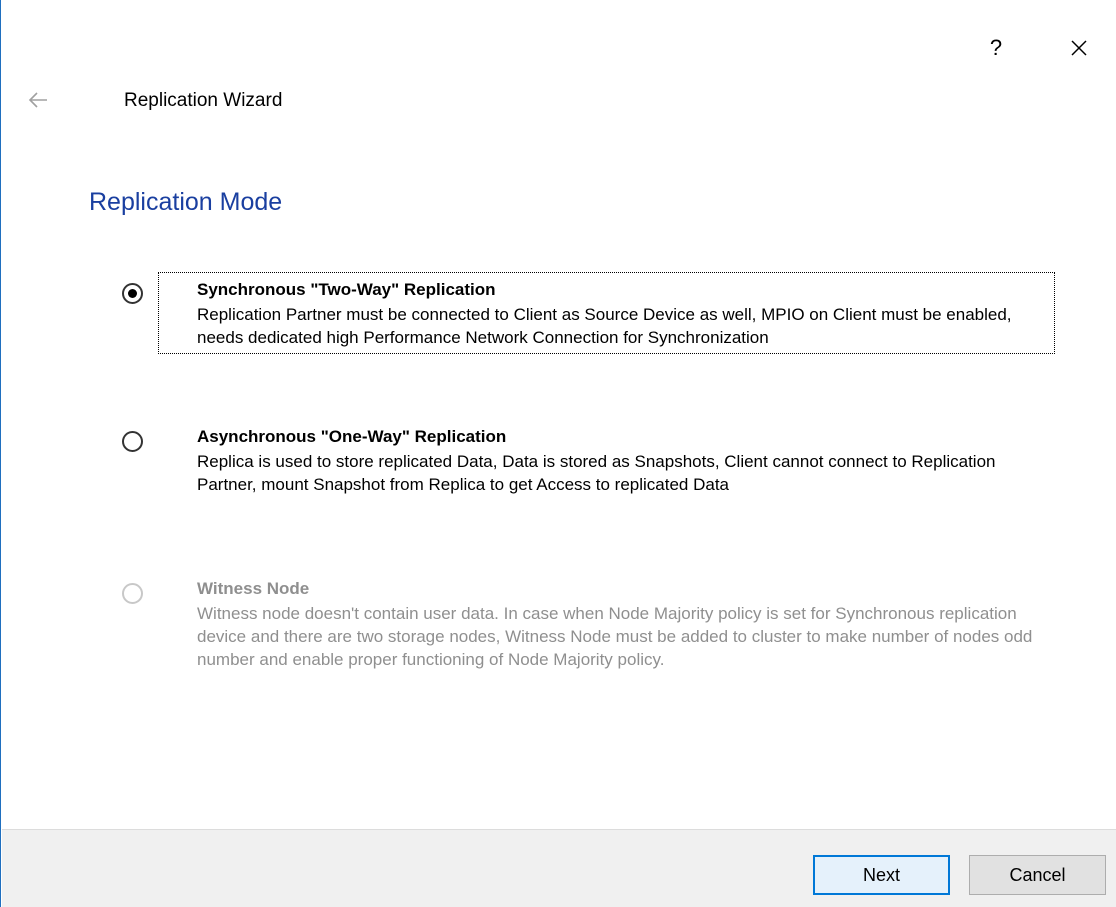  What do you see at coordinates (559, 868) in the screenshot?
I see `footer-bar: Next Cancel` at bounding box center [559, 868].